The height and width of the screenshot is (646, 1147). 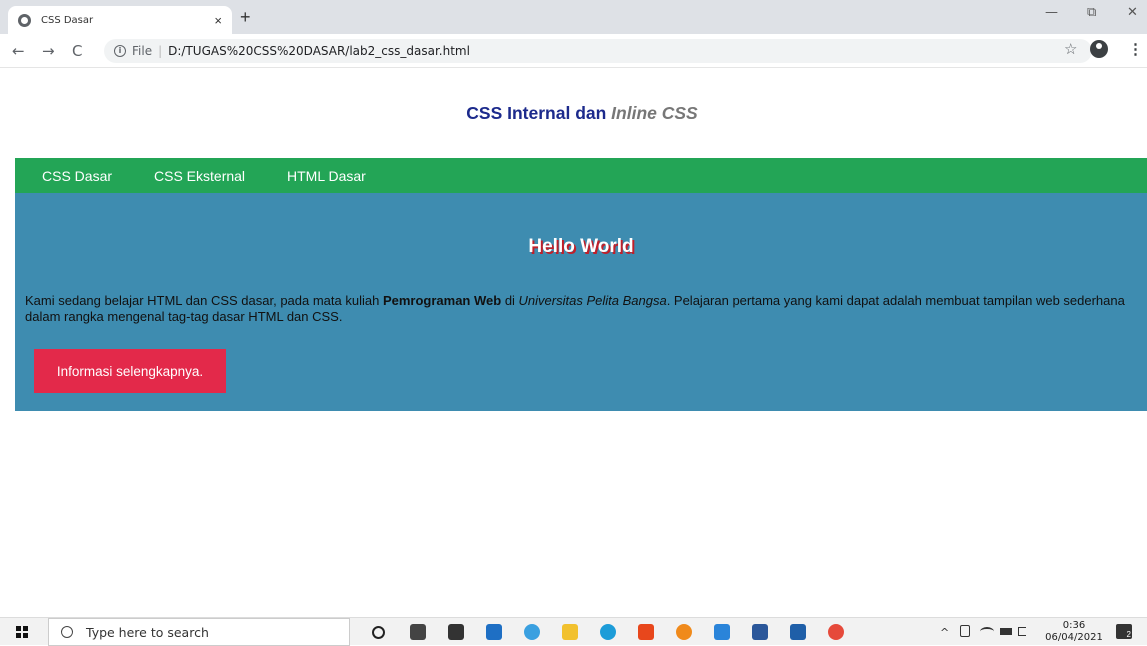 I want to click on menu-icon: ⋮, so click(x=1135, y=49).